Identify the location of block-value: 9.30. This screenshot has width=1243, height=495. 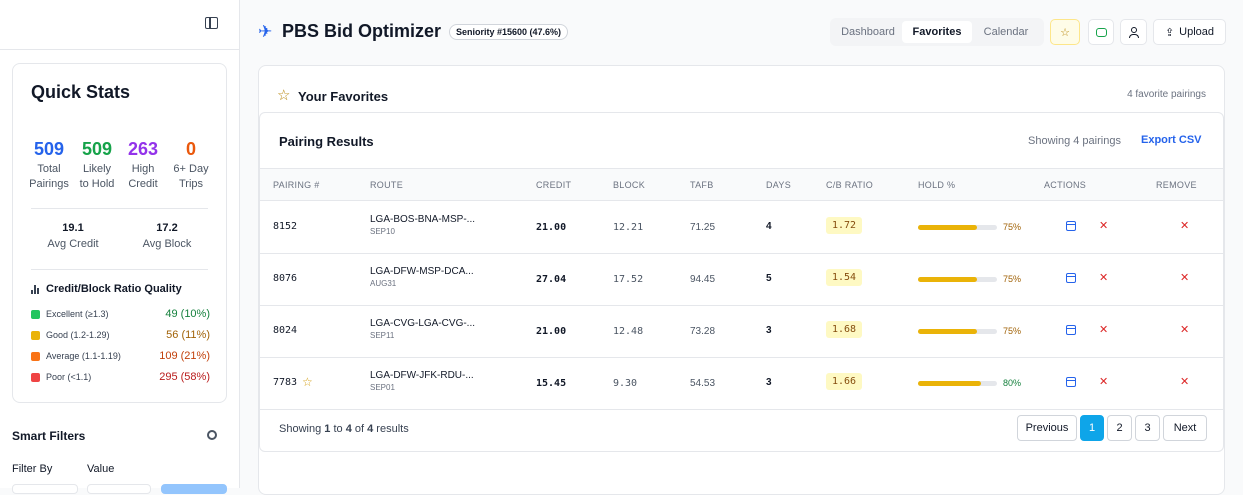
(625, 383).